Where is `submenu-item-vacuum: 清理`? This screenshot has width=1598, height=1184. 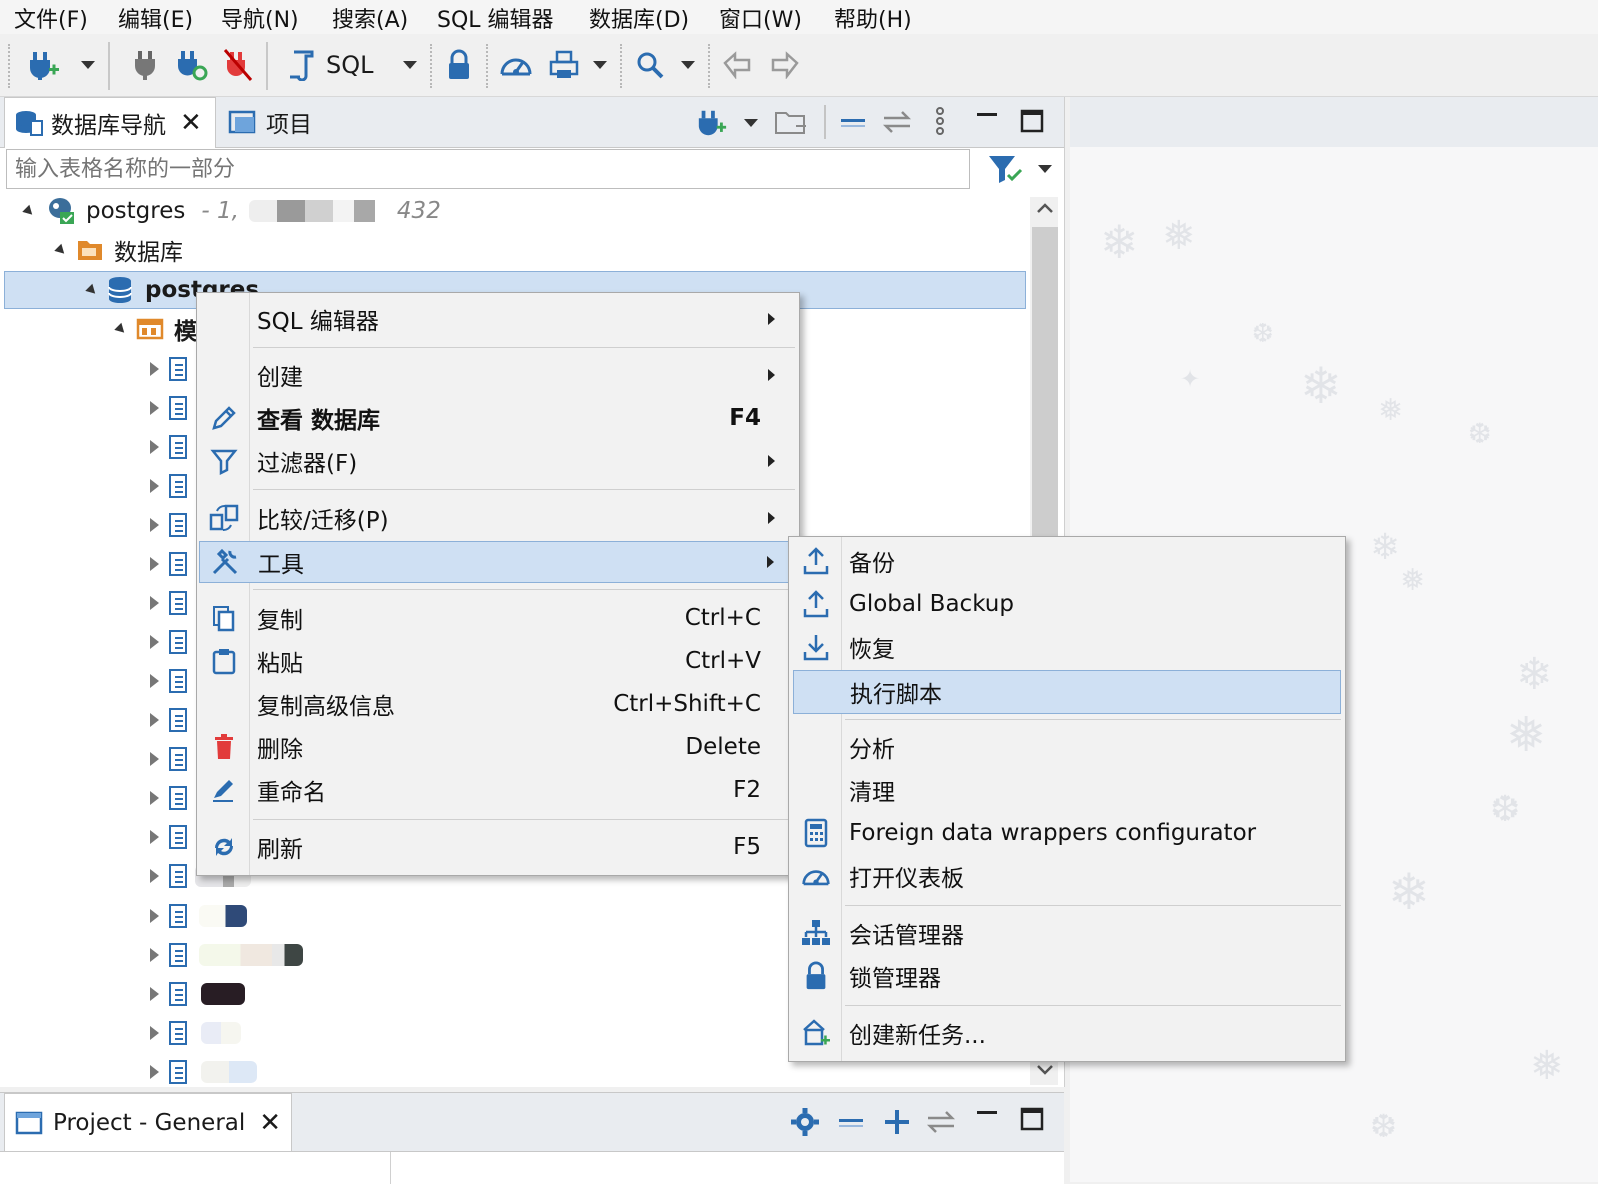
submenu-item-vacuum: 清理 is located at coordinates (1067, 790).